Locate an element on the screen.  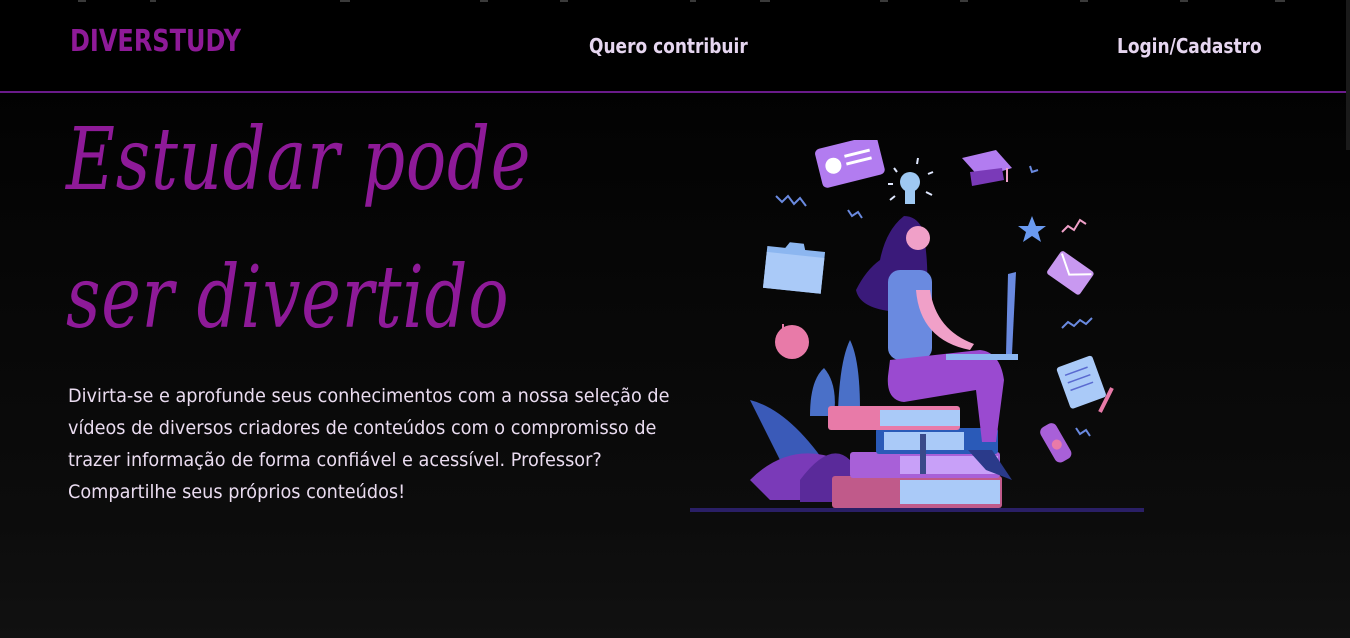
notebook-icon is located at coordinates (1081, 382).